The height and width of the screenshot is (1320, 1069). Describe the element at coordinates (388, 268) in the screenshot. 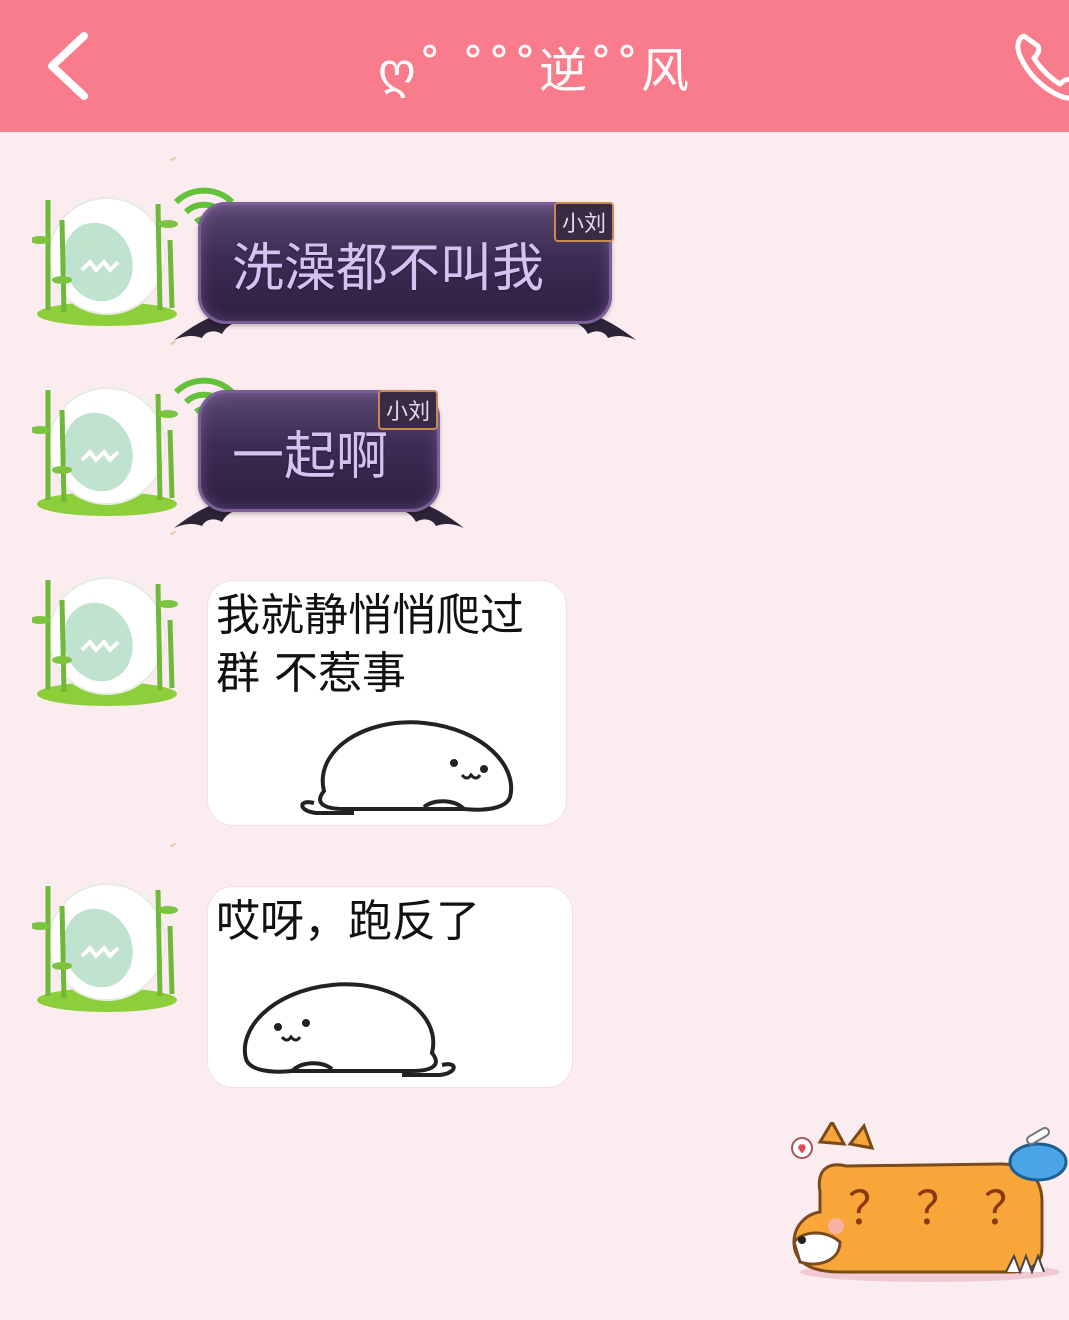

I see `message-text: 洗澡都不叫我` at that location.